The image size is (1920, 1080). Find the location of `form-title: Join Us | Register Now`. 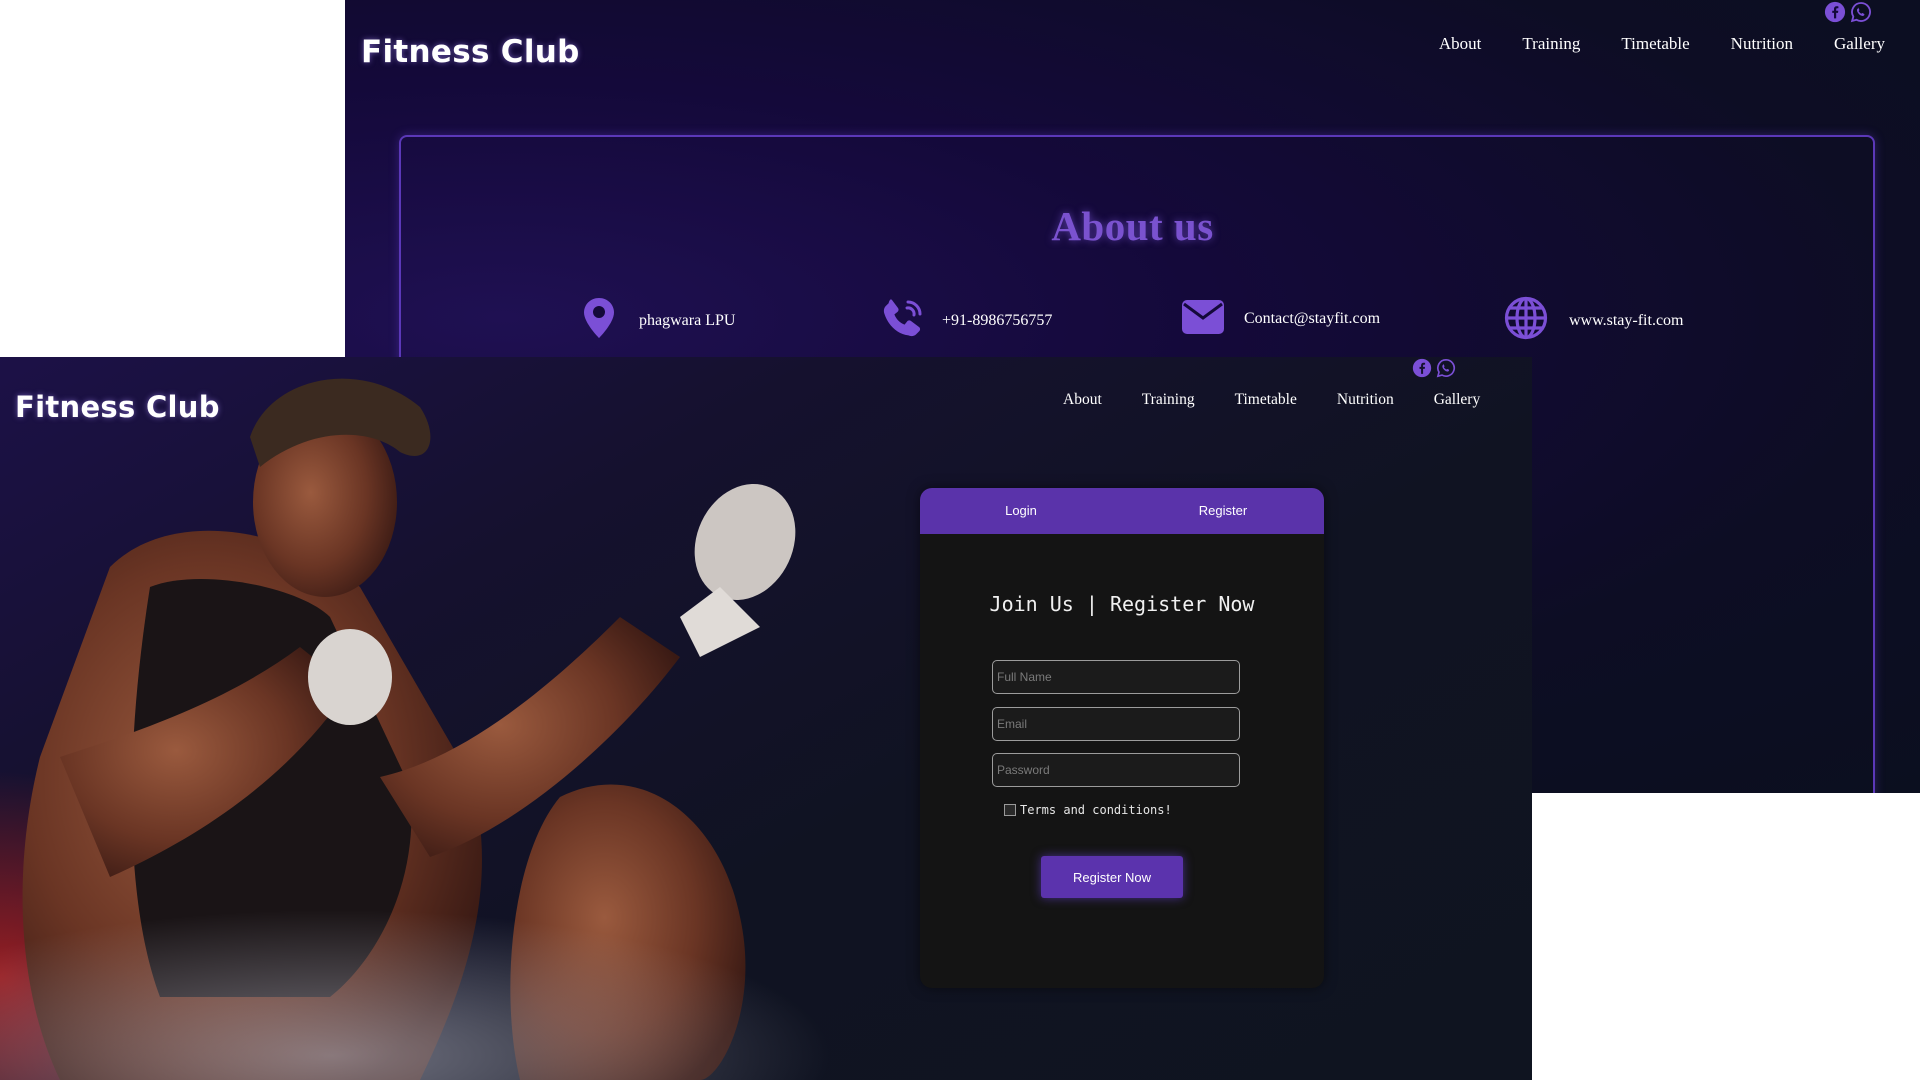

form-title: Join Us | Register Now is located at coordinates (1122, 604).